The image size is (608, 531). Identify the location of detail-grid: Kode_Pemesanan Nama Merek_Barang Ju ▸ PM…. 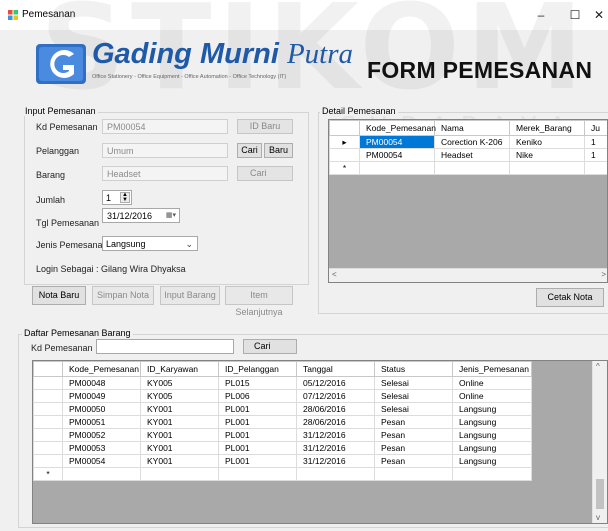
(468, 201).